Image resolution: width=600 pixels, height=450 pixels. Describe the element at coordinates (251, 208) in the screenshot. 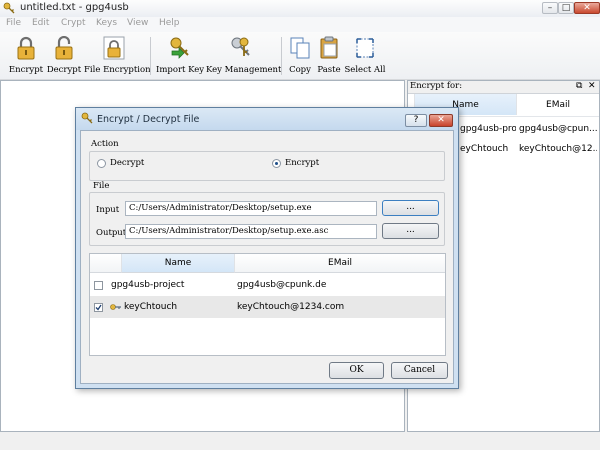

I see `input-path-field: C:/Users/Administrator/Desktop/setup.exe` at that location.